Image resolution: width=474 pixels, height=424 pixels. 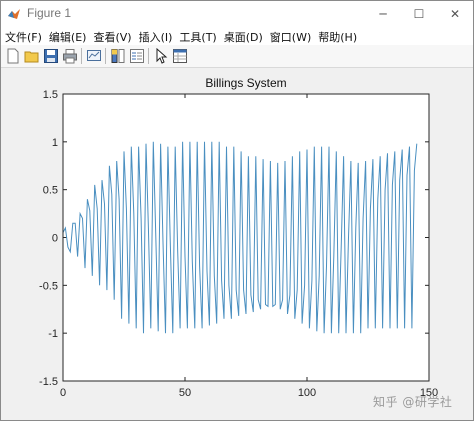 I want to click on property-inspector-icon, so click(x=180, y=56).